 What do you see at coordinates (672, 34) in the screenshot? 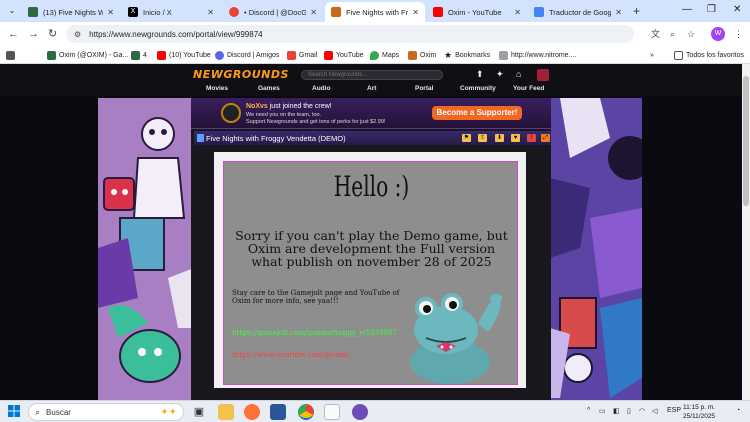
I see `zoom-icon: ⌕` at bounding box center [672, 34].